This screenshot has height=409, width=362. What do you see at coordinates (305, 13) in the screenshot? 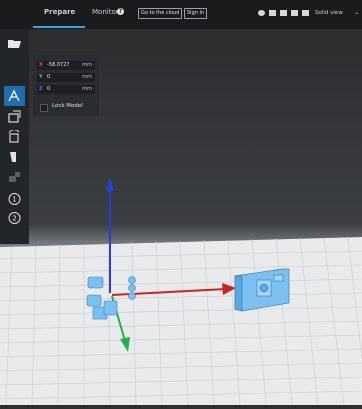
I see `view-right-icon` at bounding box center [305, 13].